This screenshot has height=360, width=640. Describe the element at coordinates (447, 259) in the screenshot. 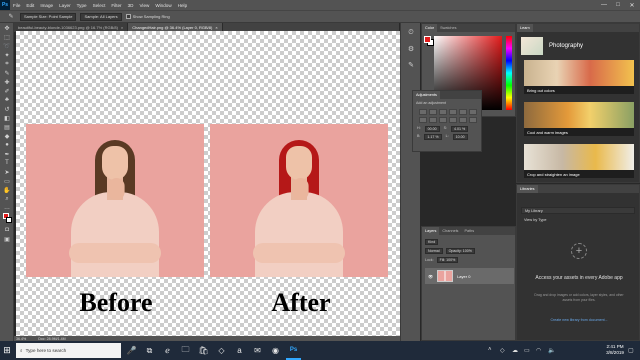

I see `fill-field: Fill: 100%` at that location.